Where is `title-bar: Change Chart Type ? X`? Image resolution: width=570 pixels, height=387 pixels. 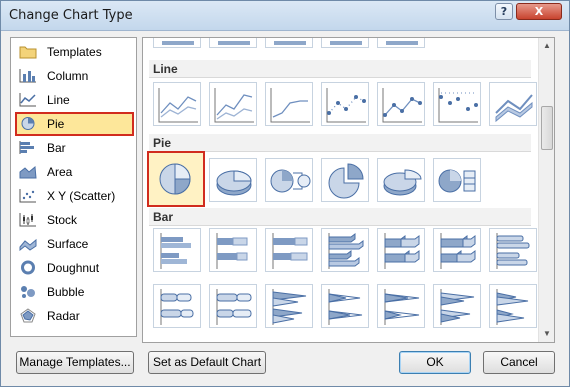
title-bar: Change Chart Type ? X is located at coordinates (285, 16).